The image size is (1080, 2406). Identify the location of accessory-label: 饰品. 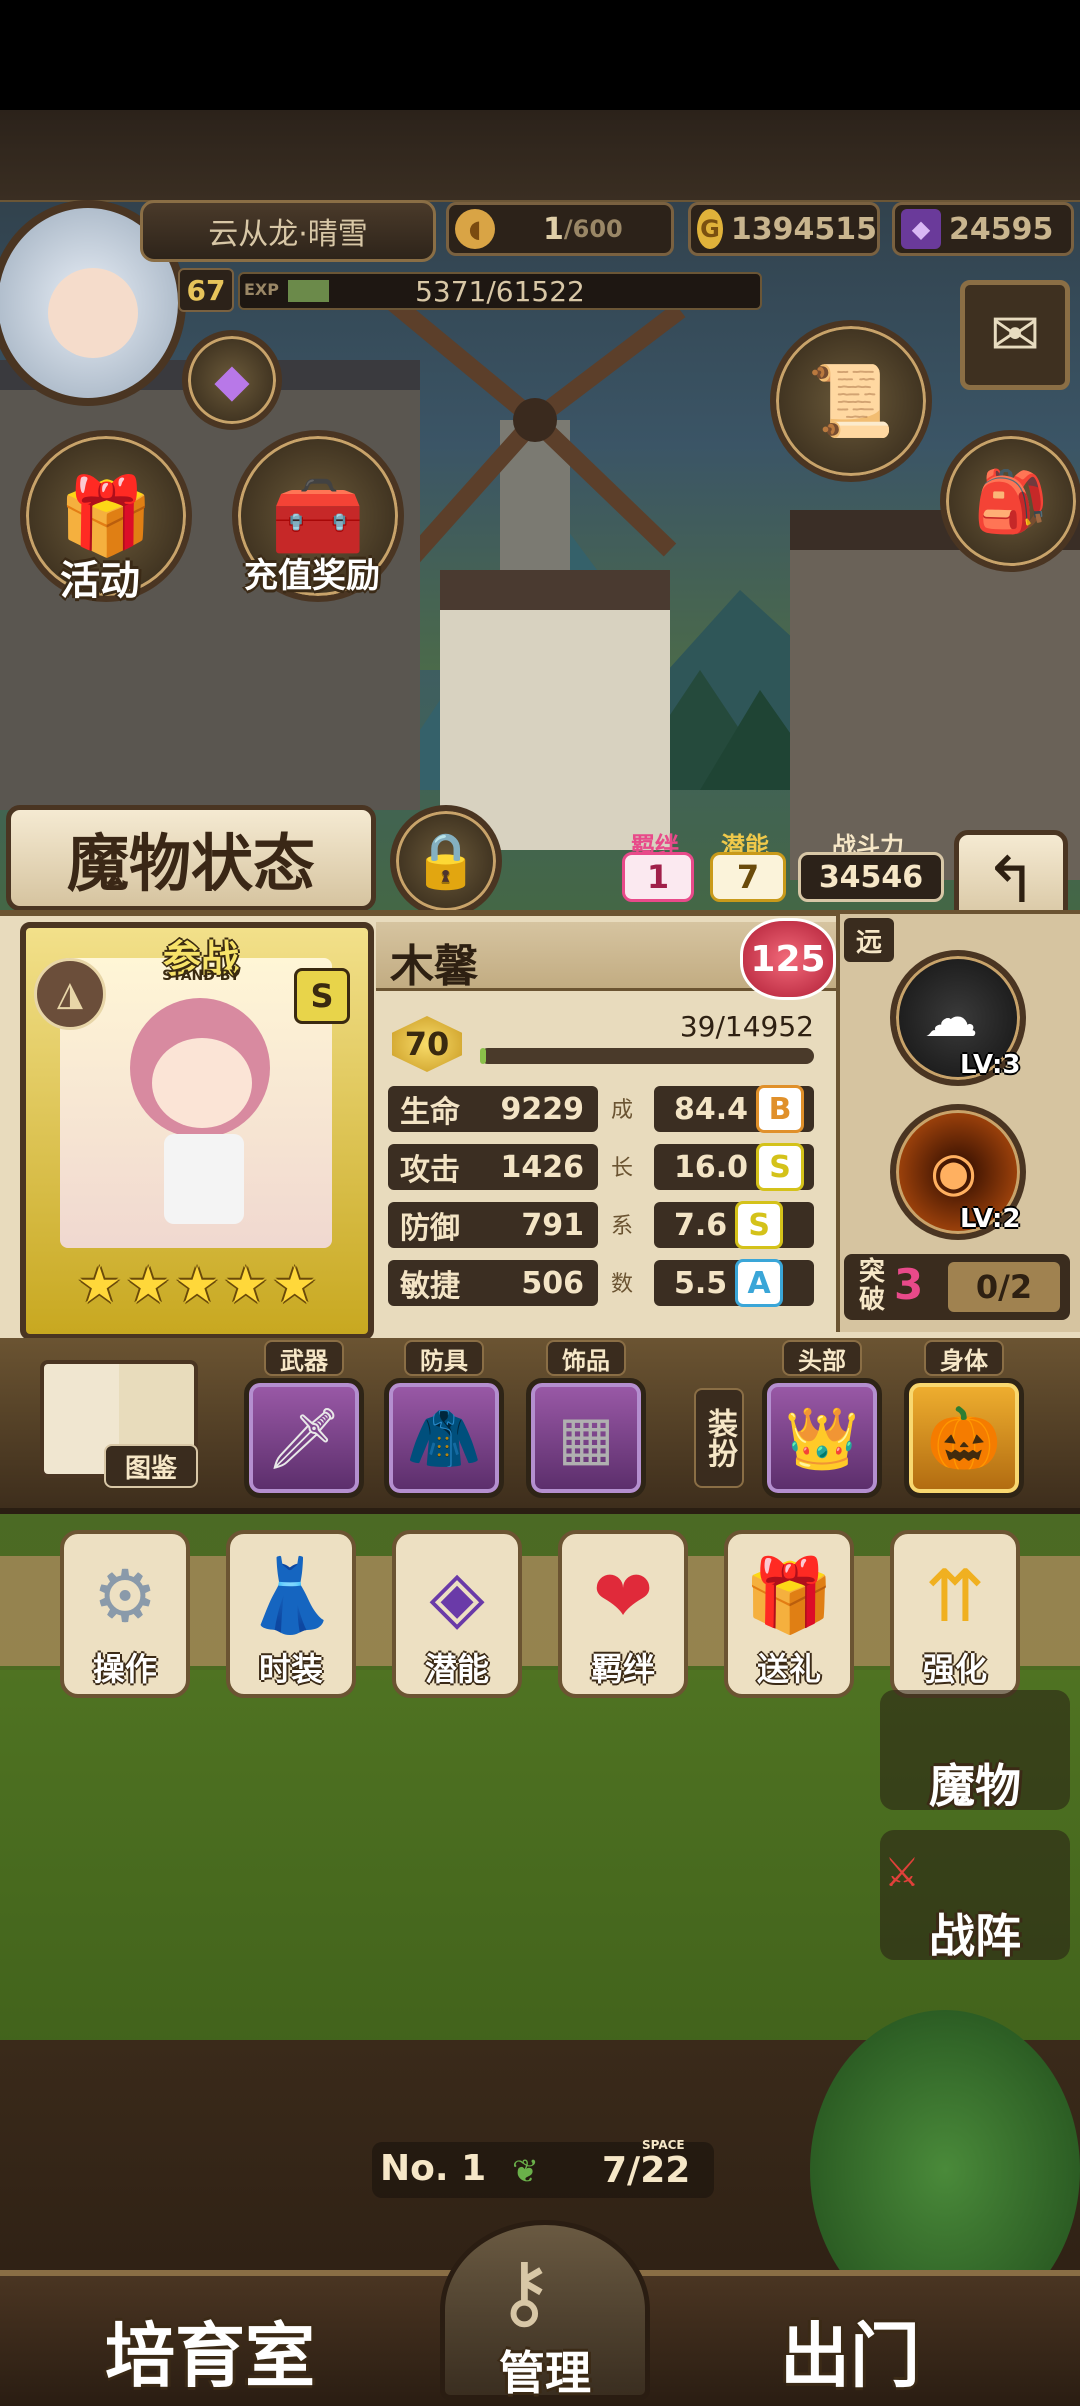
(586, 1358).